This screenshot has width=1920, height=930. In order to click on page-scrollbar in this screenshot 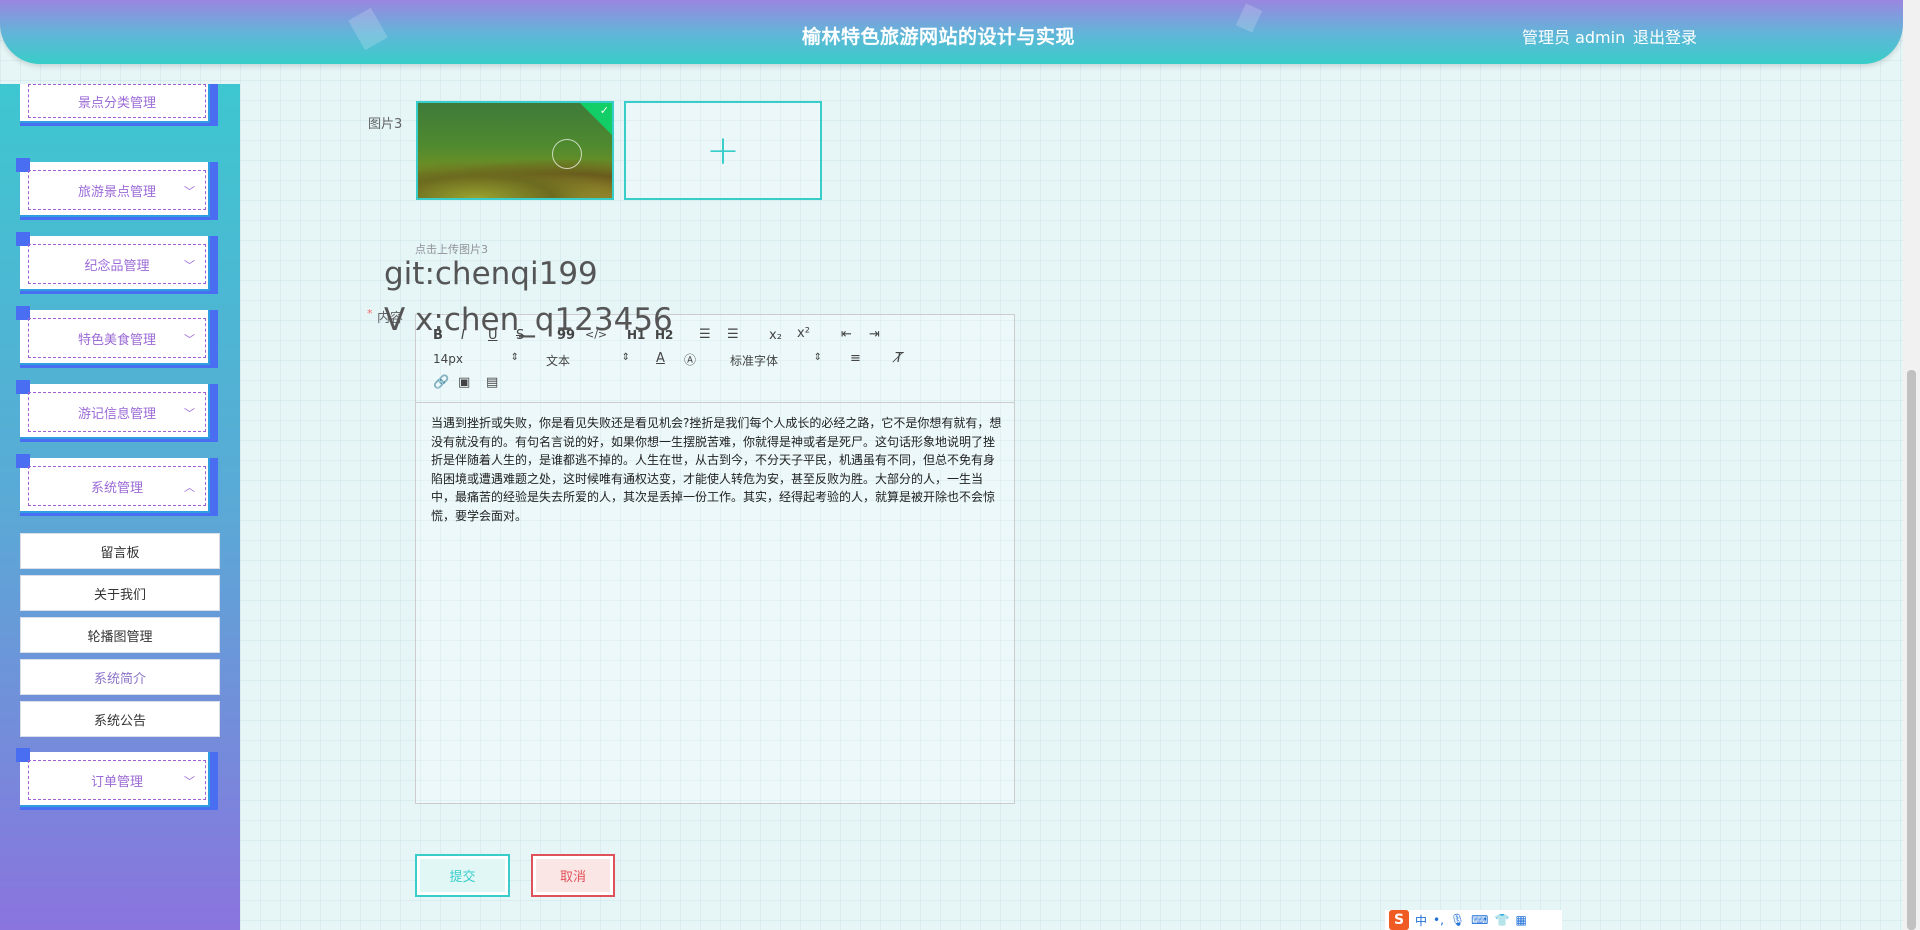, I will do `click(1911, 465)`.